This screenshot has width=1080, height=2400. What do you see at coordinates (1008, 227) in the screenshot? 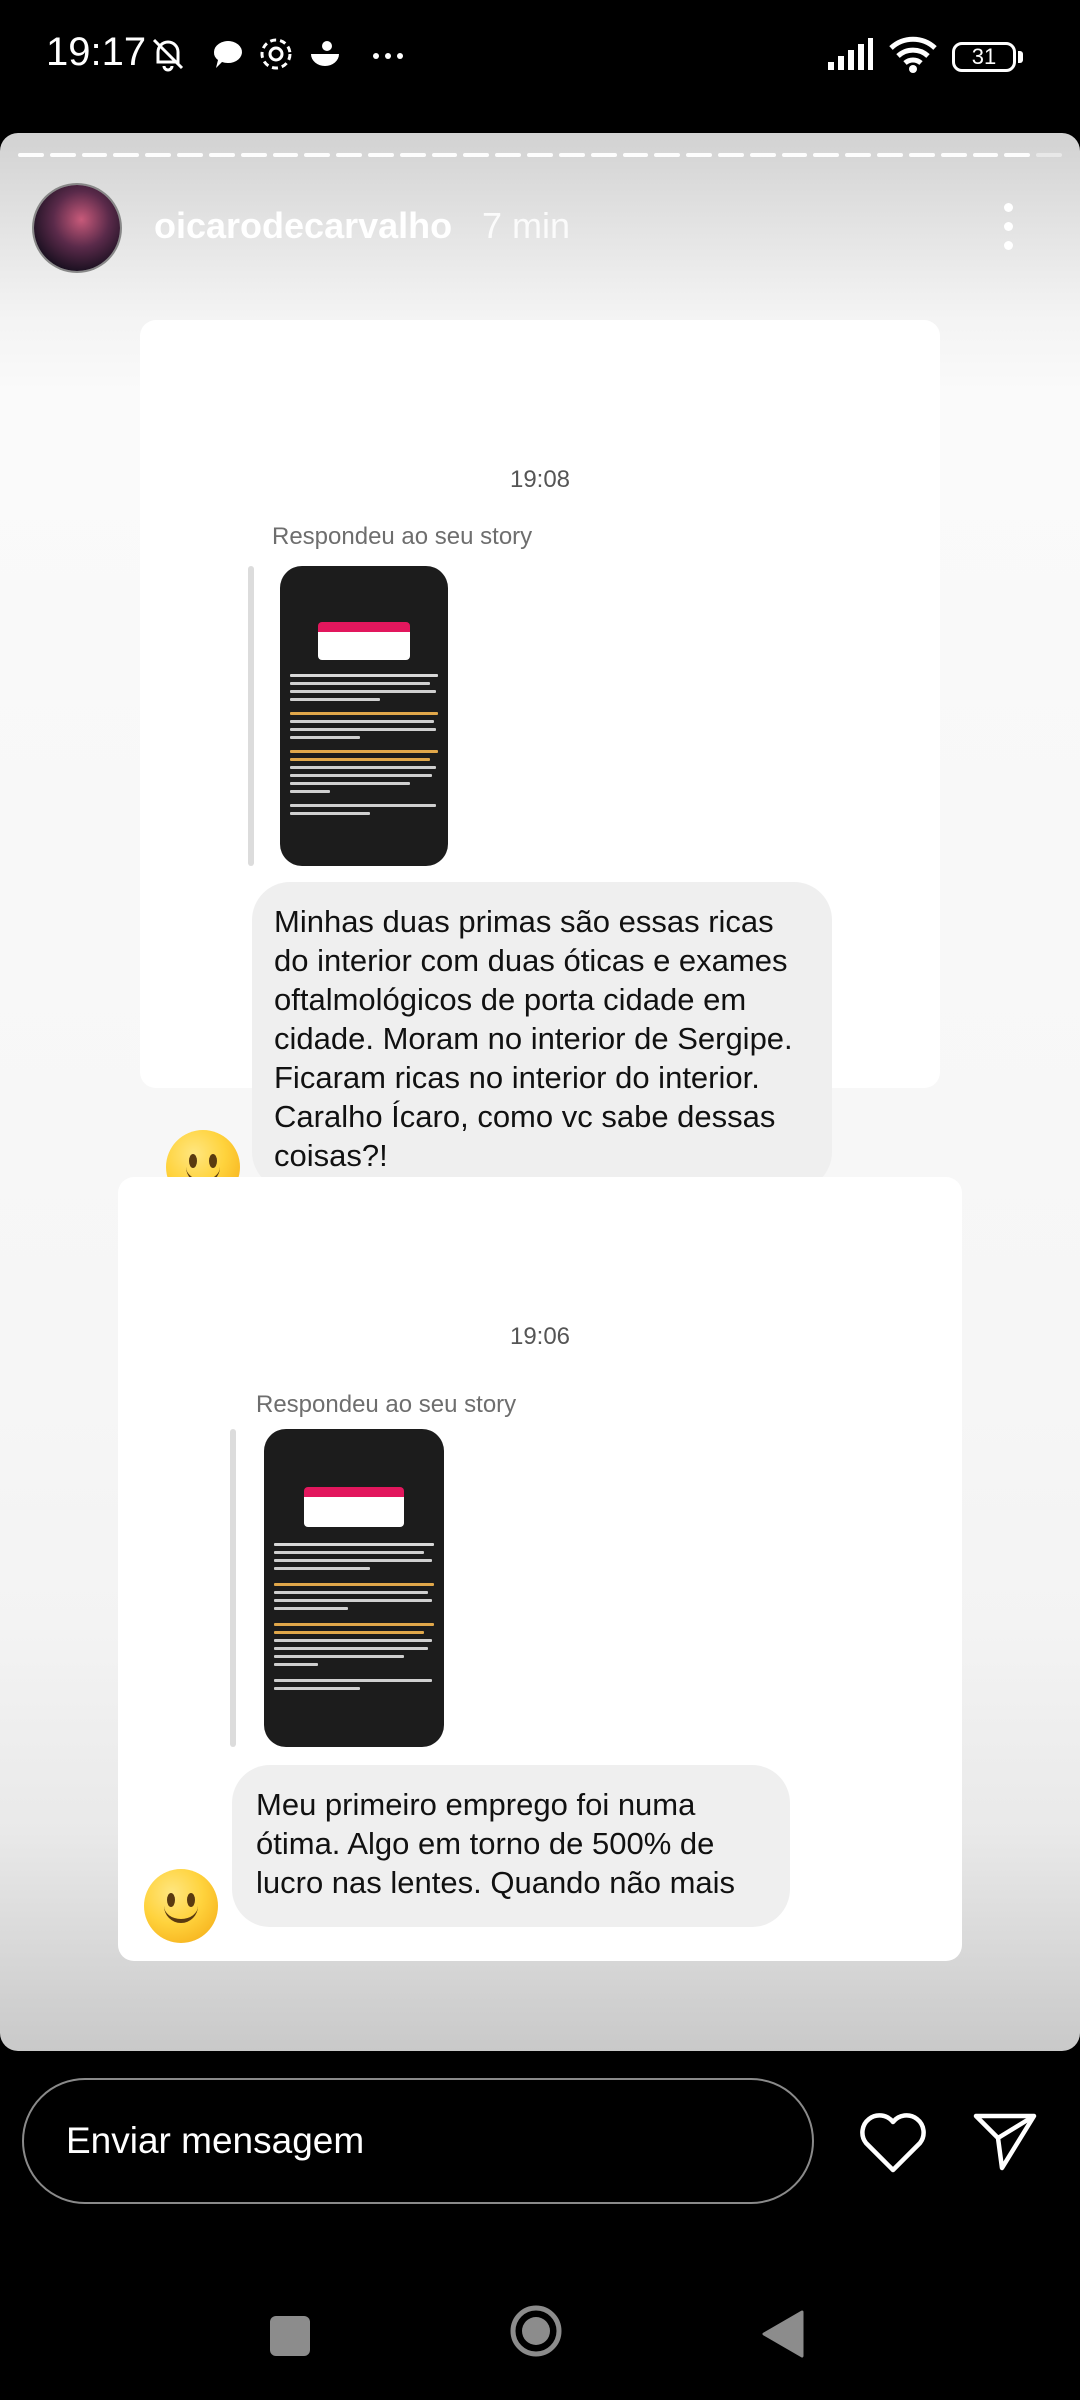
I see `more-options-icon` at bounding box center [1008, 227].